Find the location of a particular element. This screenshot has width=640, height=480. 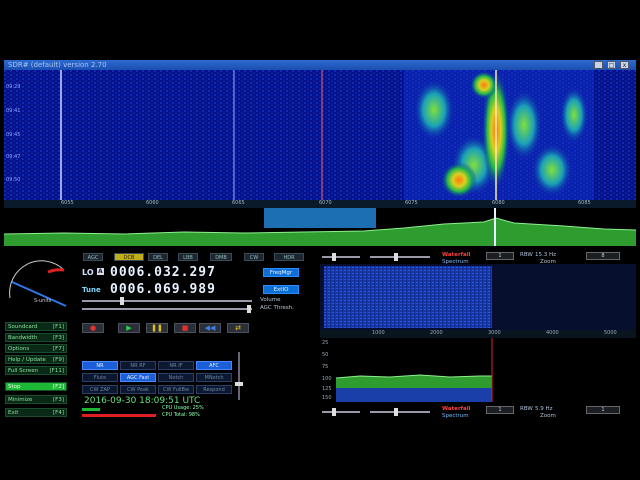

zoom-waterfall-image is located at coordinates (408, 297).